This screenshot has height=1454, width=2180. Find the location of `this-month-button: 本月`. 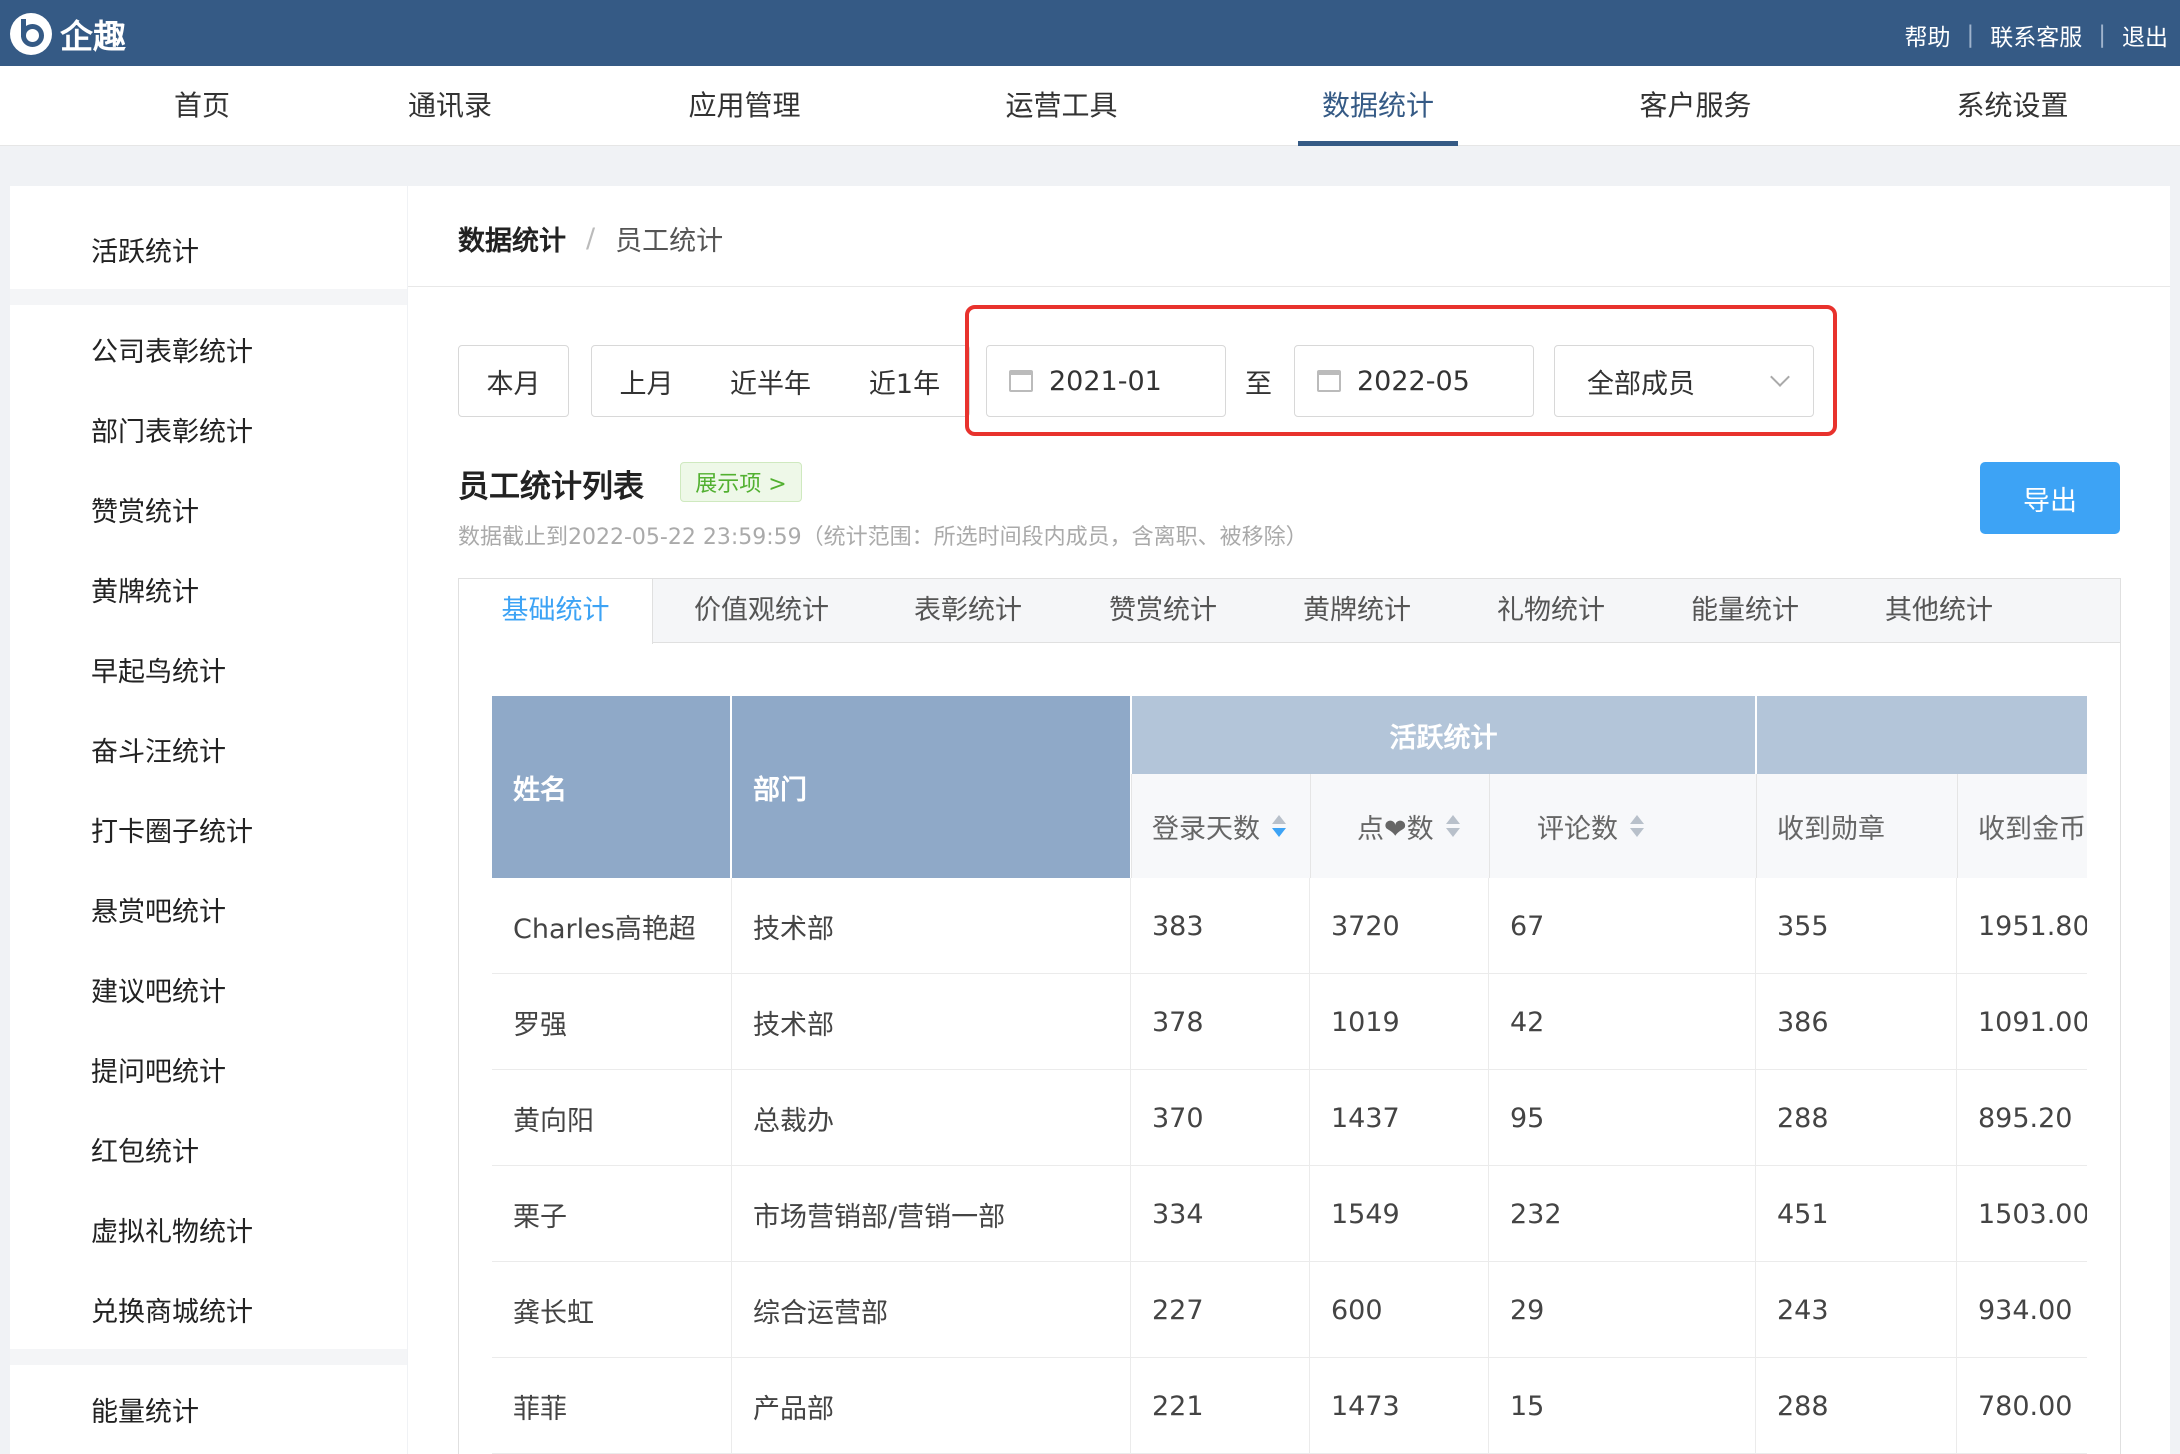

this-month-button: 本月 is located at coordinates (513, 381).